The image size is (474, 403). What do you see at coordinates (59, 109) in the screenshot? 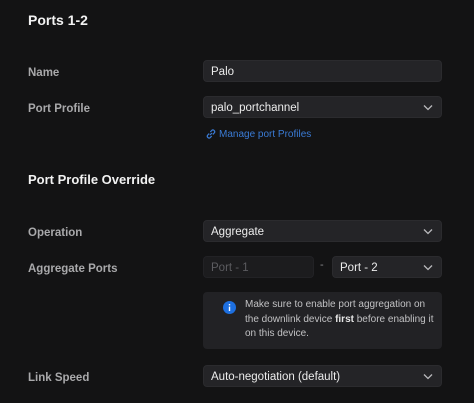
I see `port-profile-label: Port Profile` at bounding box center [59, 109].